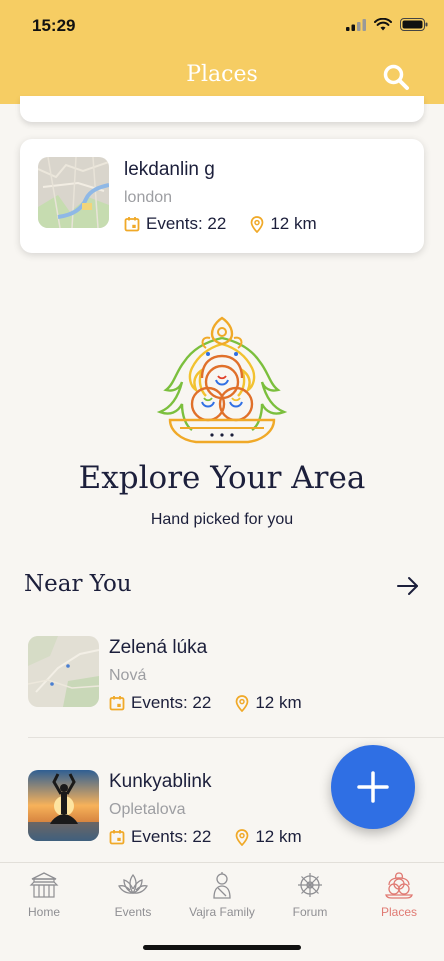  Describe the element at coordinates (222, 519) in the screenshot. I see `hero-subtitle: Hand picked for you` at that location.